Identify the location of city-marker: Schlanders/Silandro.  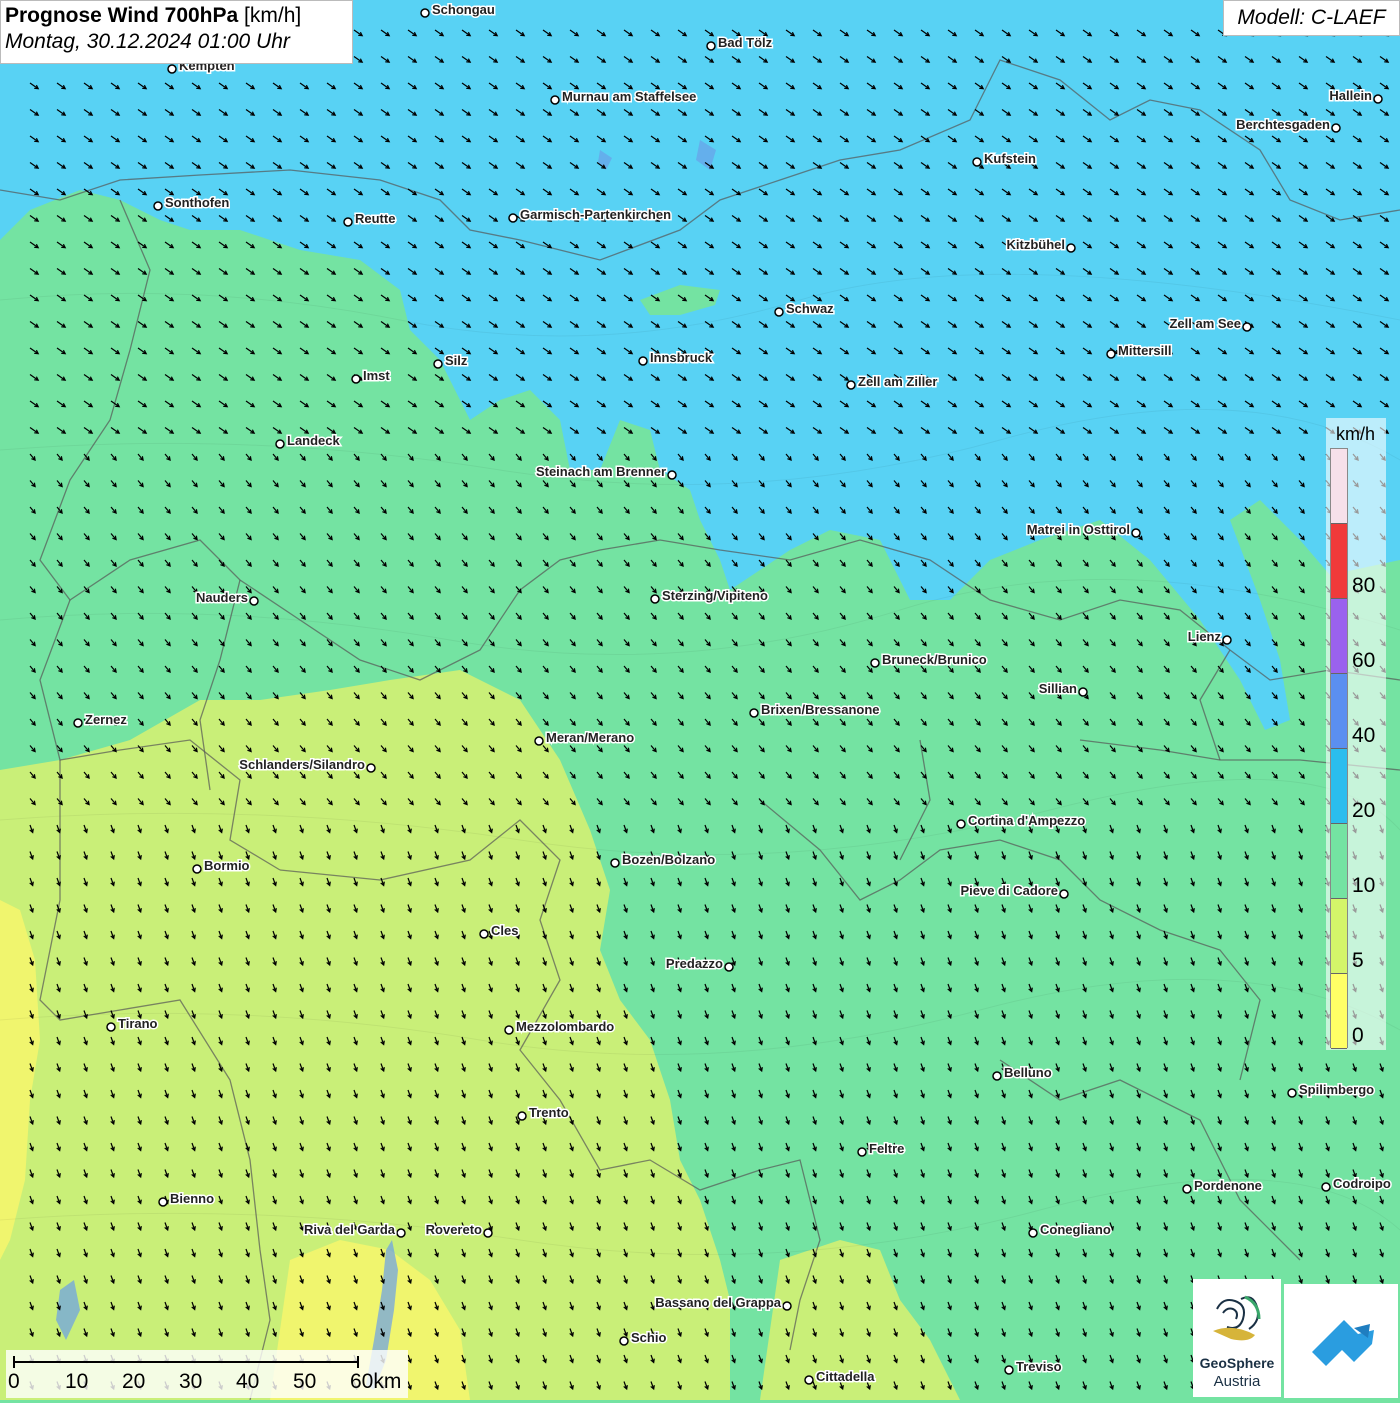
(307, 765).